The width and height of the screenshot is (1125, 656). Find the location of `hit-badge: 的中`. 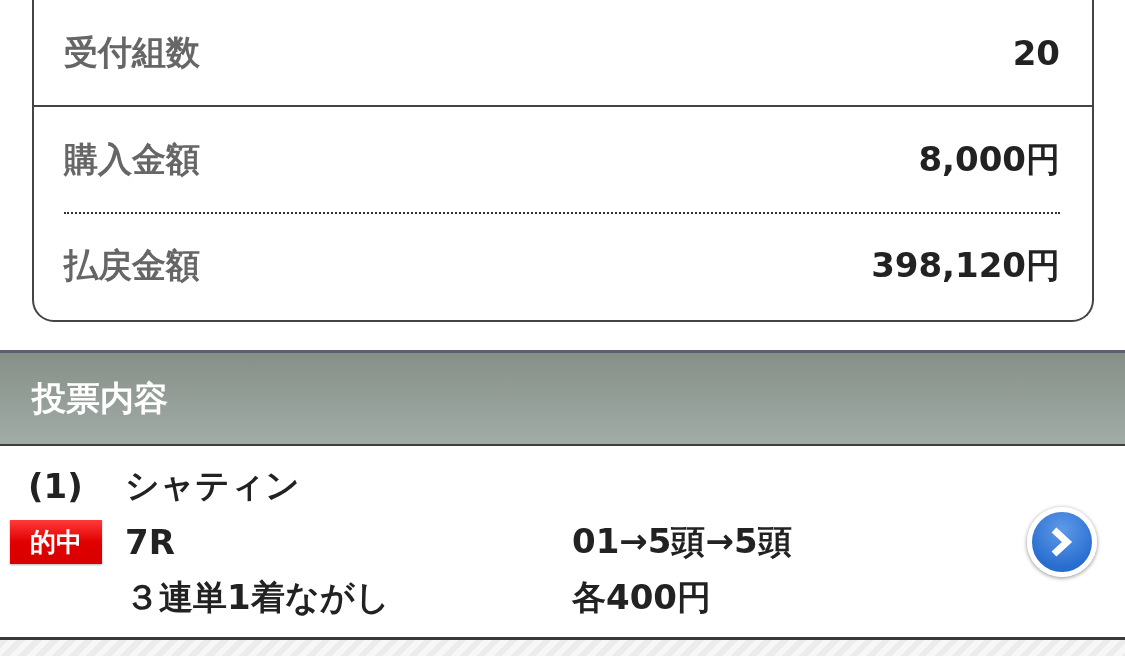

hit-badge: 的中 is located at coordinates (56, 542).